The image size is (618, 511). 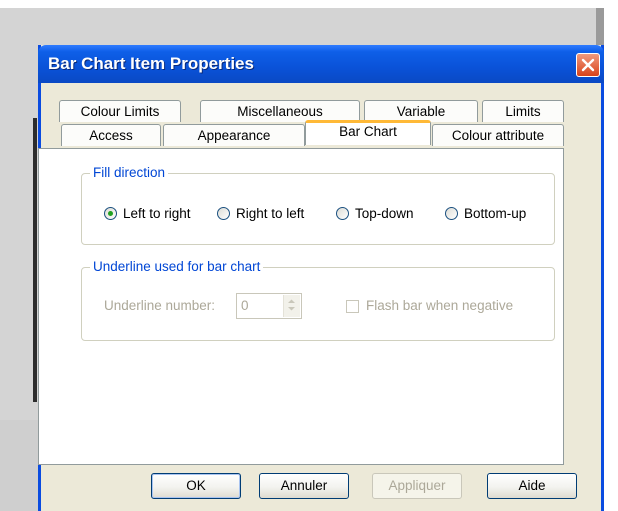 What do you see at coordinates (234, 135) in the screenshot?
I see `tab-appearance: Appearance` at bounding box center [234, 135].